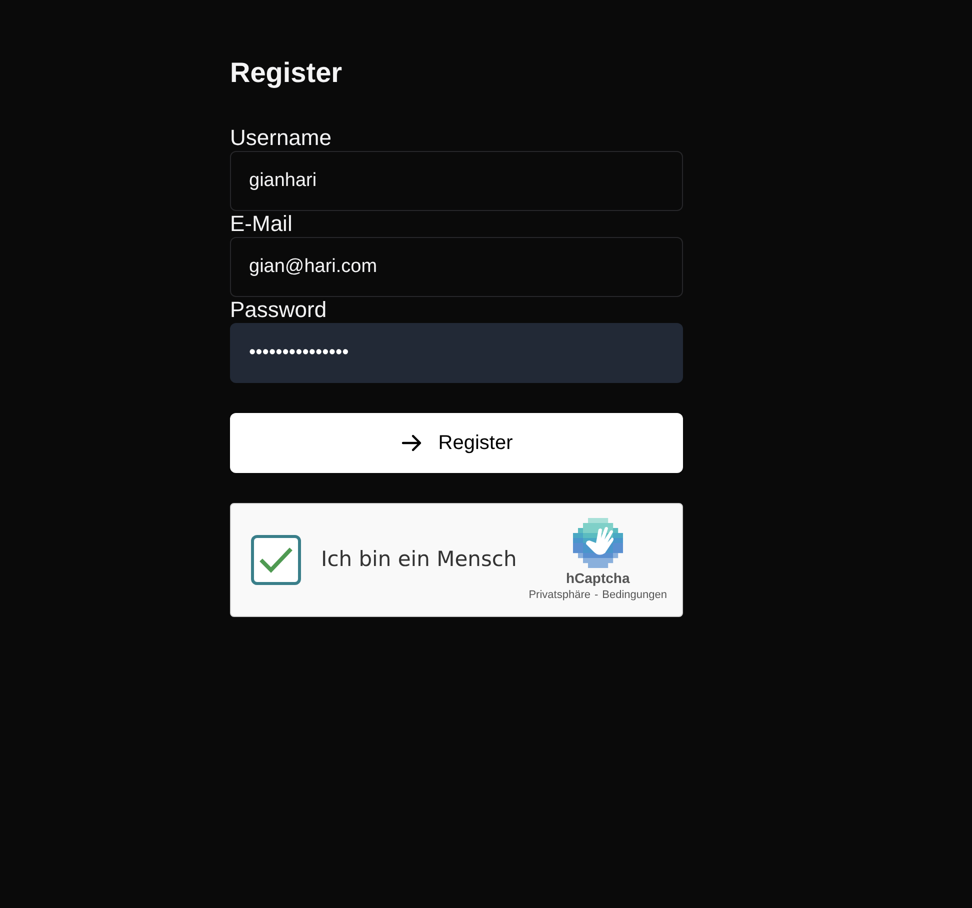 This screenshot has width=972, height=908. I want to click on terms-link: Bedingungen, so click(634, 594).